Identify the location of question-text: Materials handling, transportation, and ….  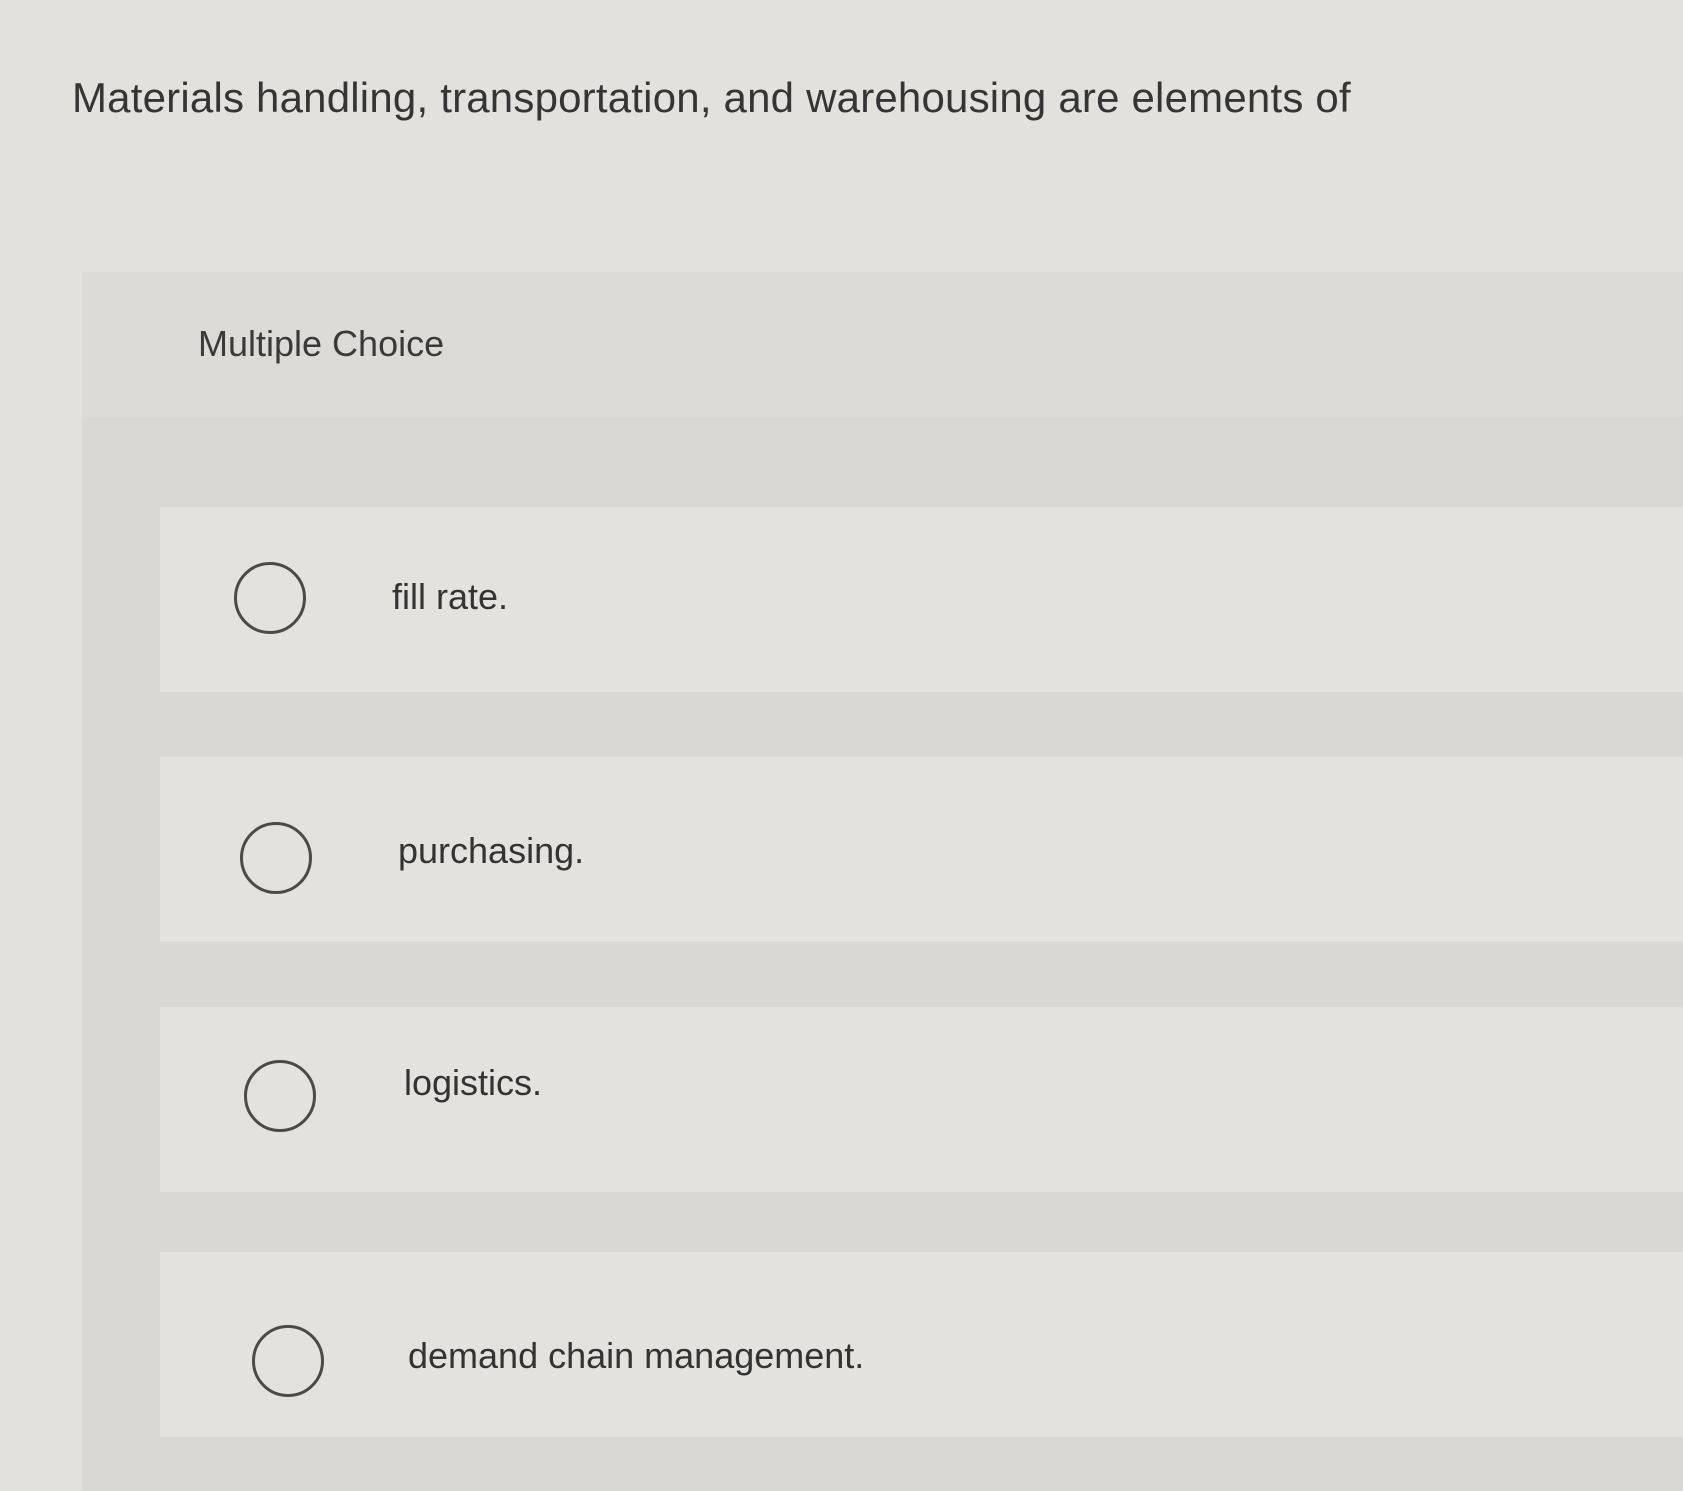
(711, 97).